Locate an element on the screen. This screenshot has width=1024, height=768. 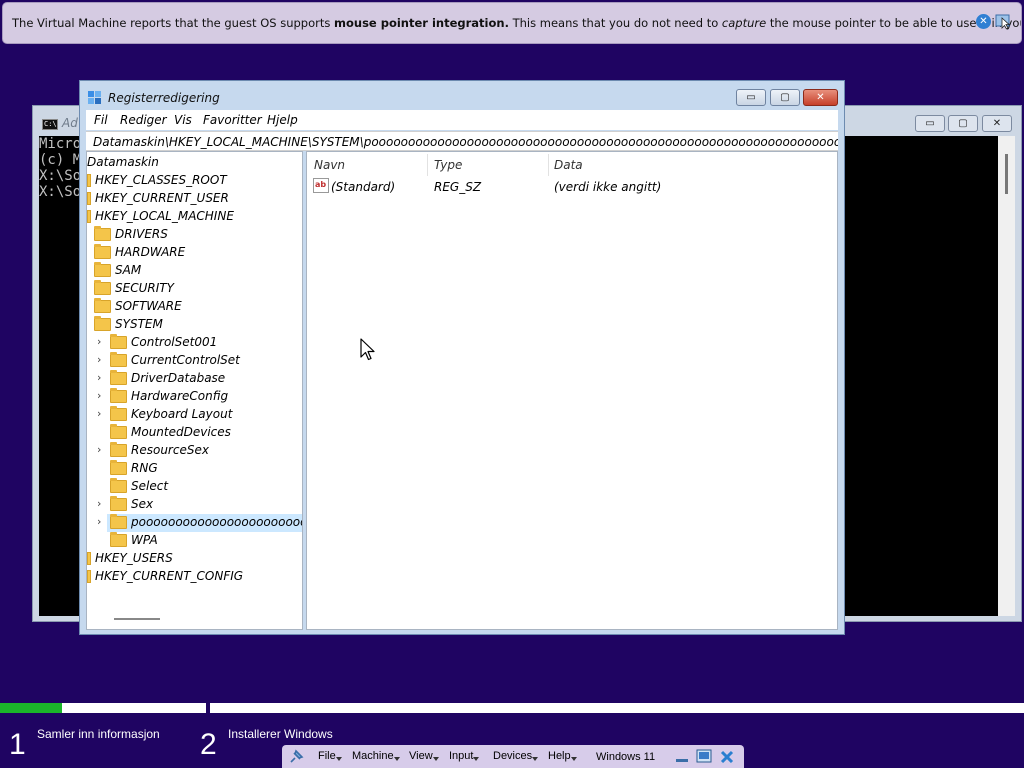
tree-item-hardwareconfig: HardwareConfig is located at coordinates (169, 396).